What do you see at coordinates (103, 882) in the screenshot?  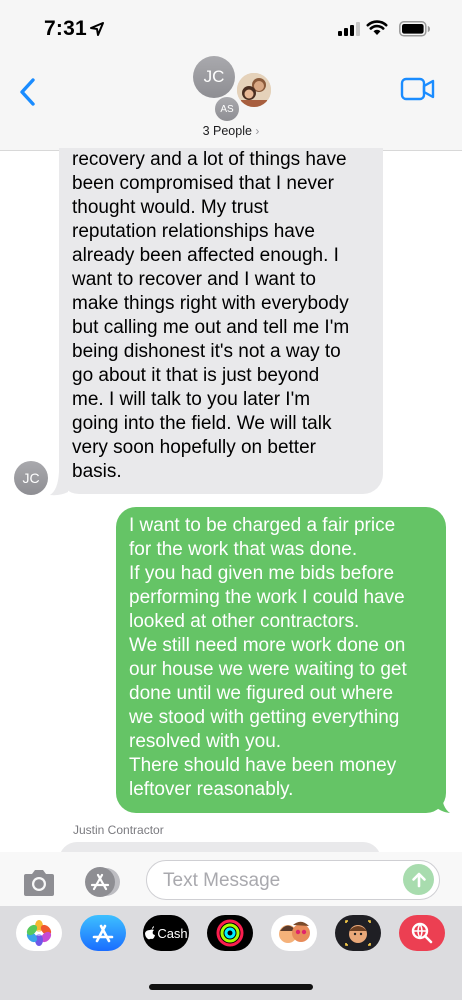 I see `app-store-button-icon` at bounding box center [103, 882].